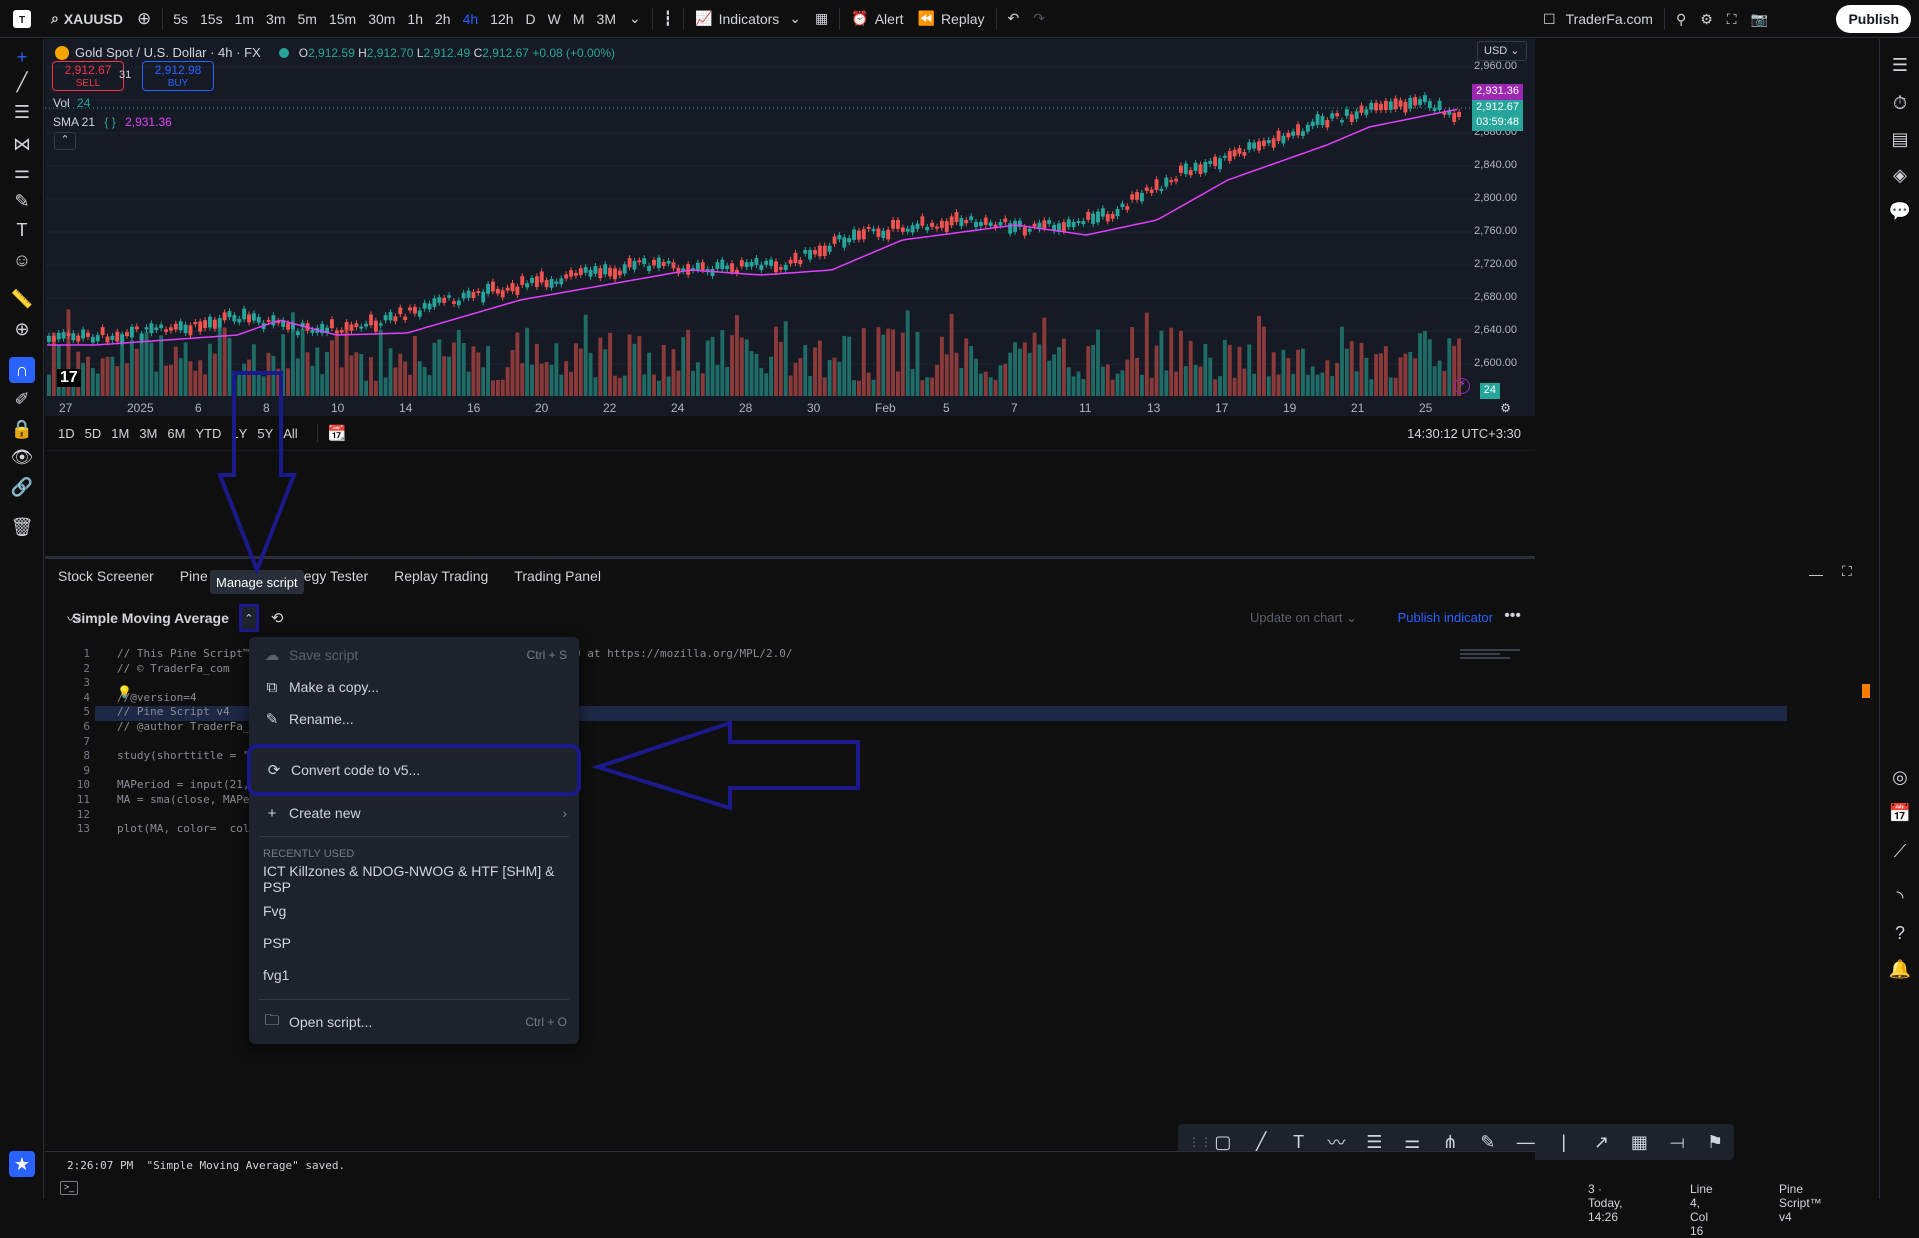 The height and width of the screenshot is (1238, 1919). Describe the element at coordinates (88, 76) in the screenshot. I see `sell-button: 2,912.67 SELL` at that location.